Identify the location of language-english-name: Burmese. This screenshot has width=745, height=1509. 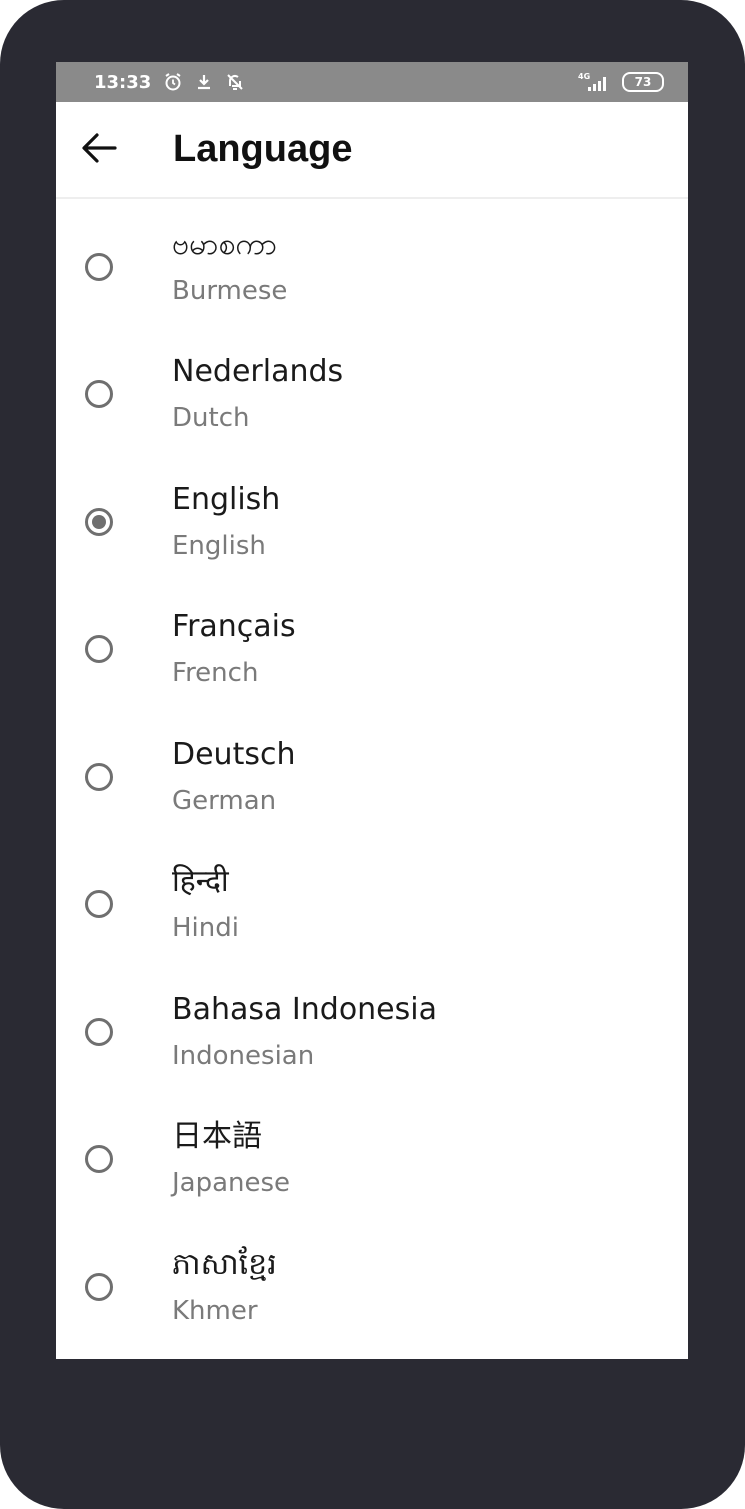
(230, 290).